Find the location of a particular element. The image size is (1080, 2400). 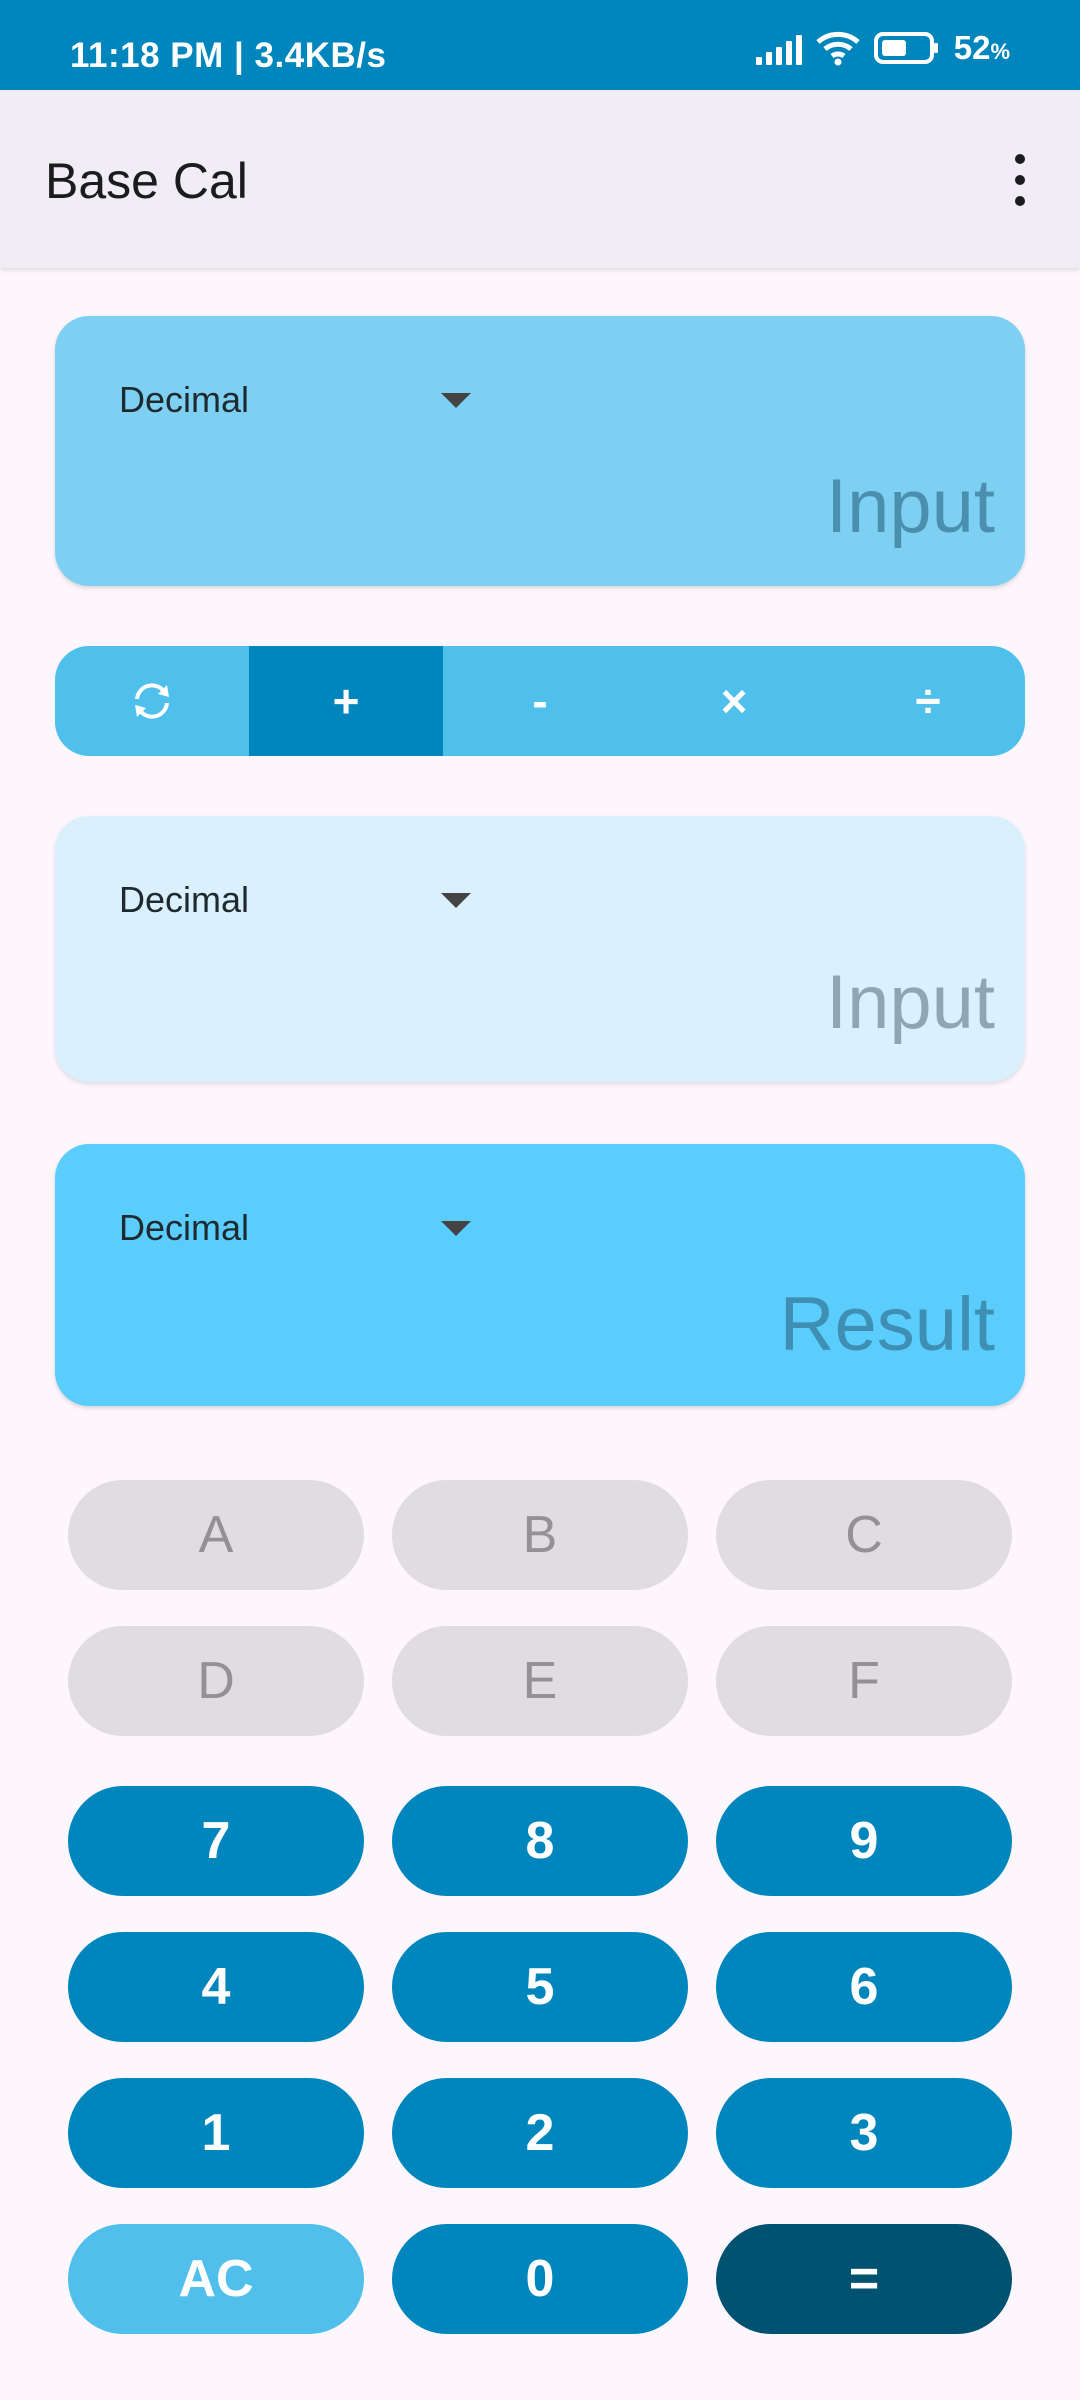

result-base-dropdown: Decimal is located at coordinates (295, 1228).